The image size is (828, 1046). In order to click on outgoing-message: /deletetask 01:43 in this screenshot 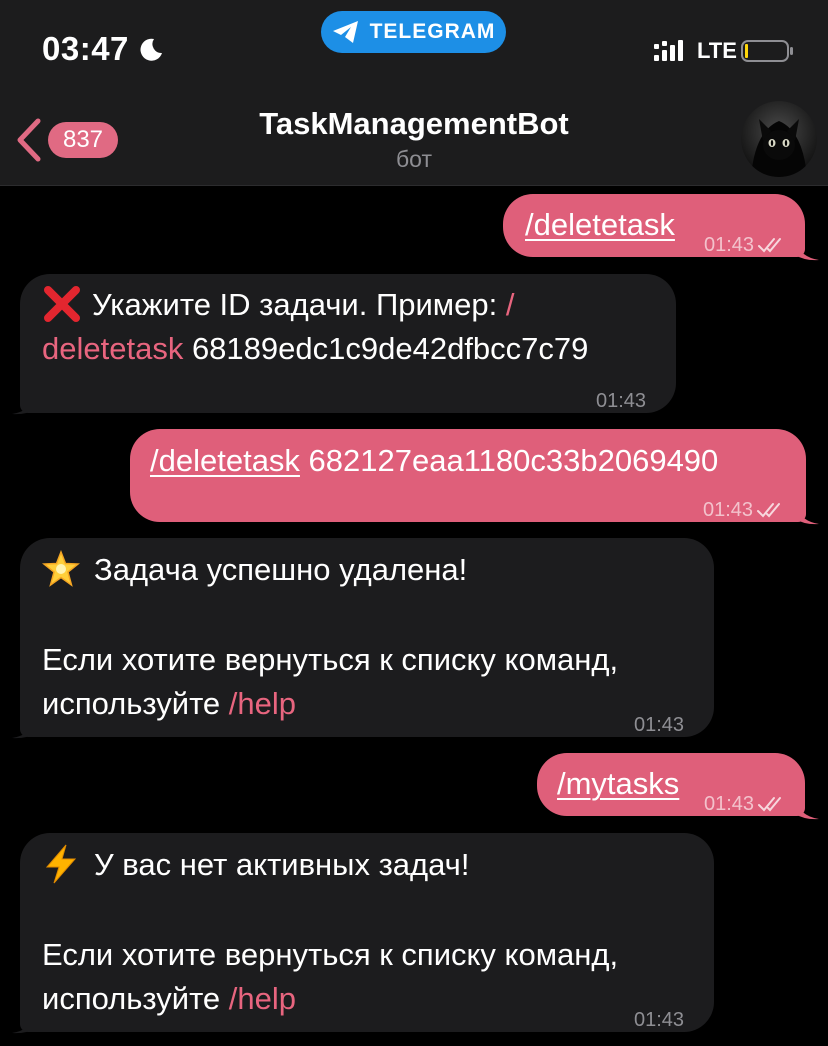, I will do `click(654, 225)`.